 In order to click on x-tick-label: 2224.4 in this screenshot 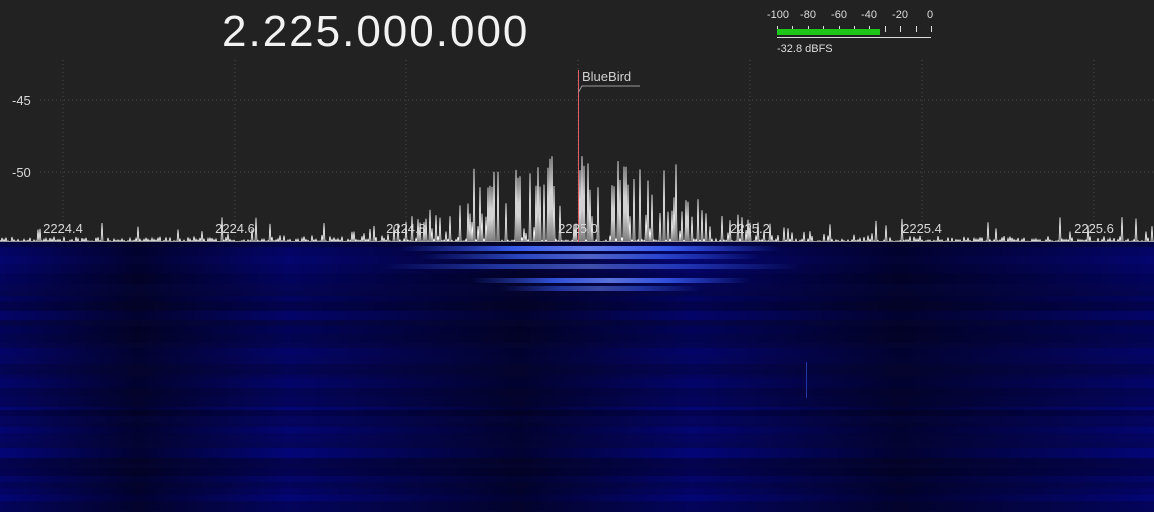, I will do `click(63, 228)`.